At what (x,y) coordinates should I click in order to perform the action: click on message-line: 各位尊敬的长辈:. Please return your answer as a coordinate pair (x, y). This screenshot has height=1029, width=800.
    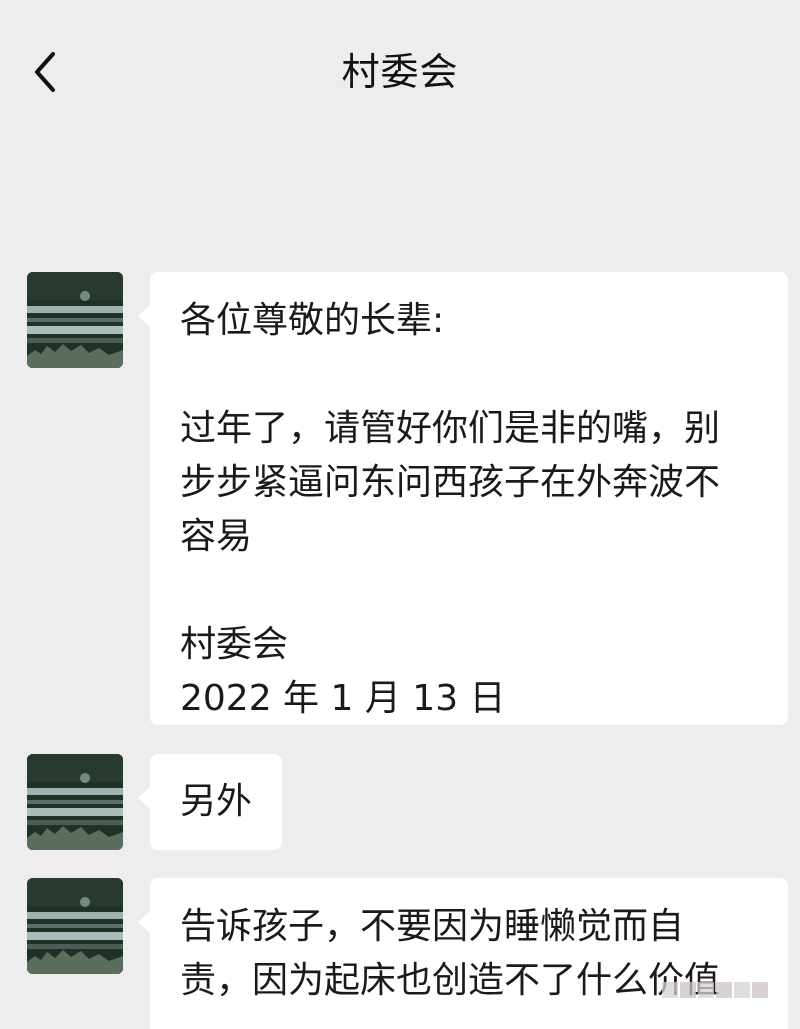
    Looking at the image, I should click on (312, 320).